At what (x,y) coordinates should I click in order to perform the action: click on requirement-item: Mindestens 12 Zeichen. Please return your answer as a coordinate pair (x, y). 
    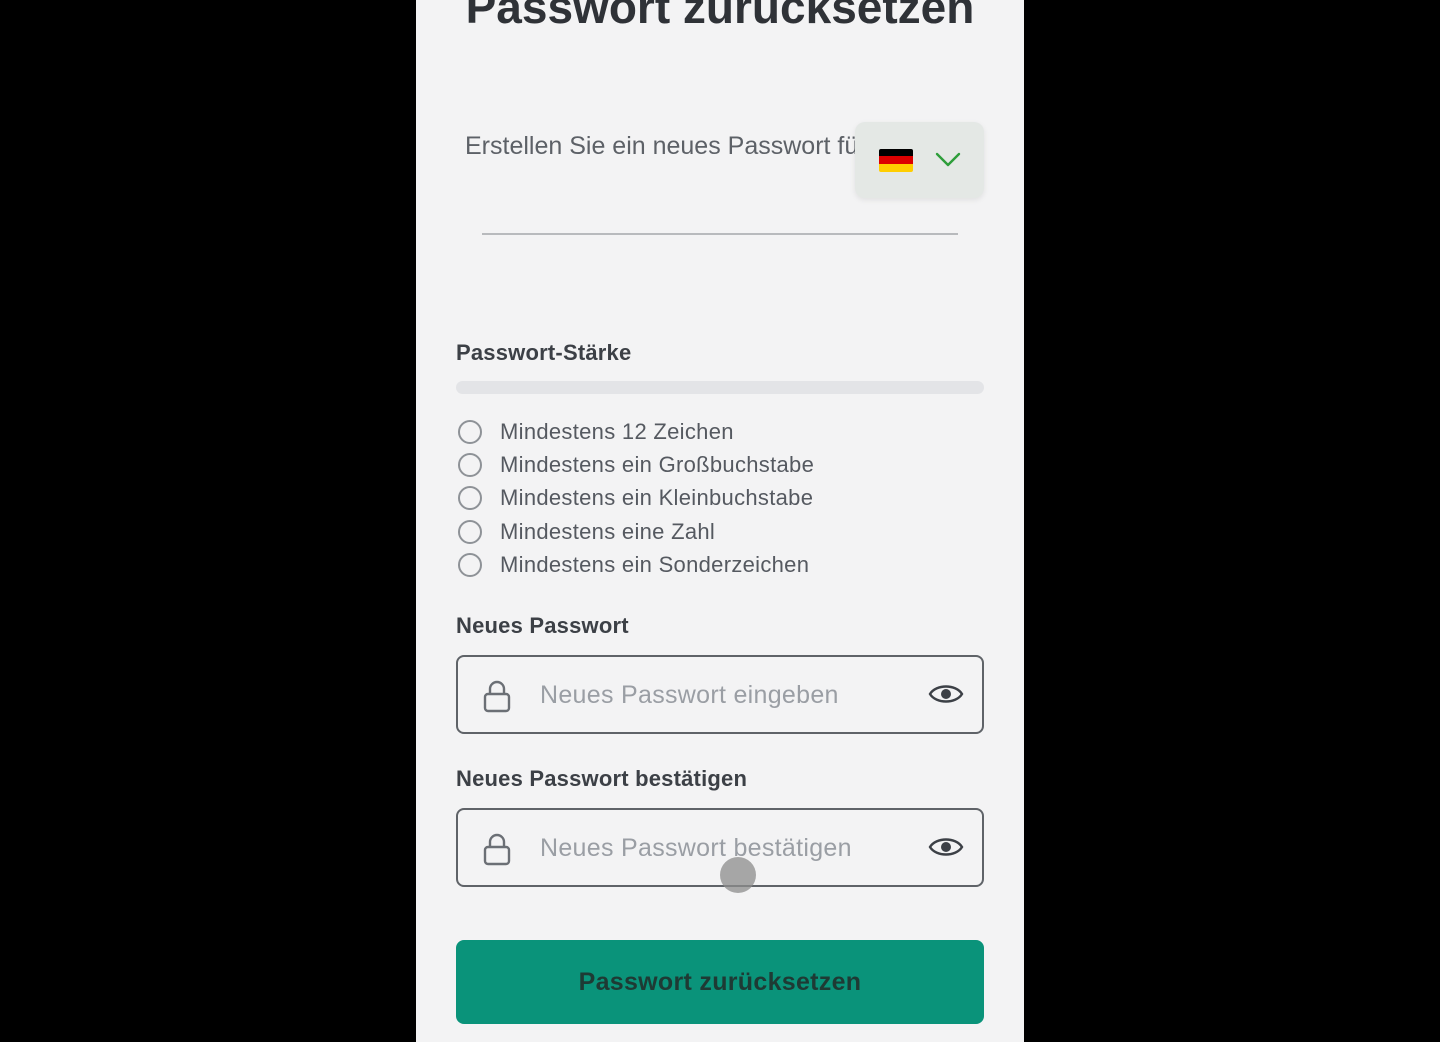
    Looking at the image, I should click on (635, 431).